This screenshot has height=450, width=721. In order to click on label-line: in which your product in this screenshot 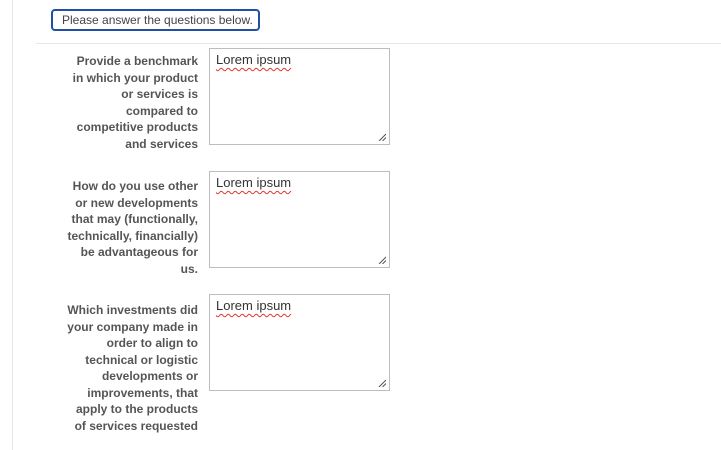, I will do `click(135, 77)`.